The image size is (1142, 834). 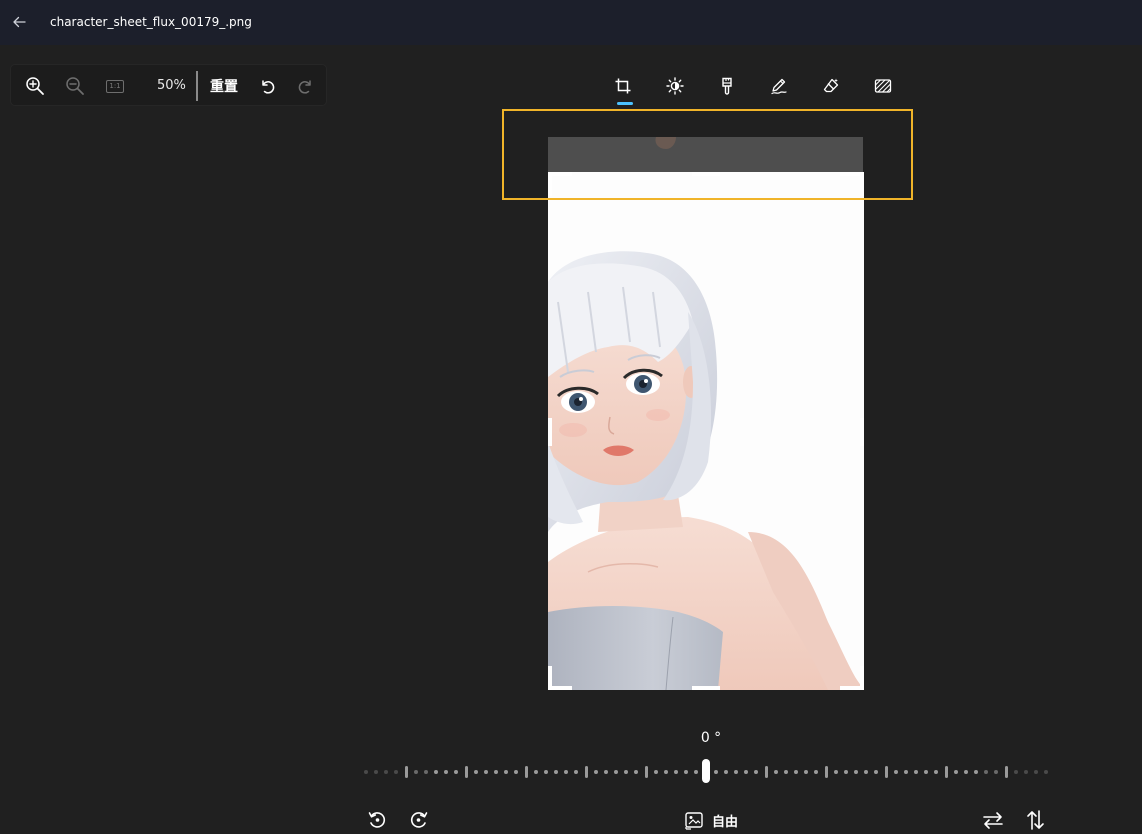 I want to click on highlight-box, so click(x=707, y=154).